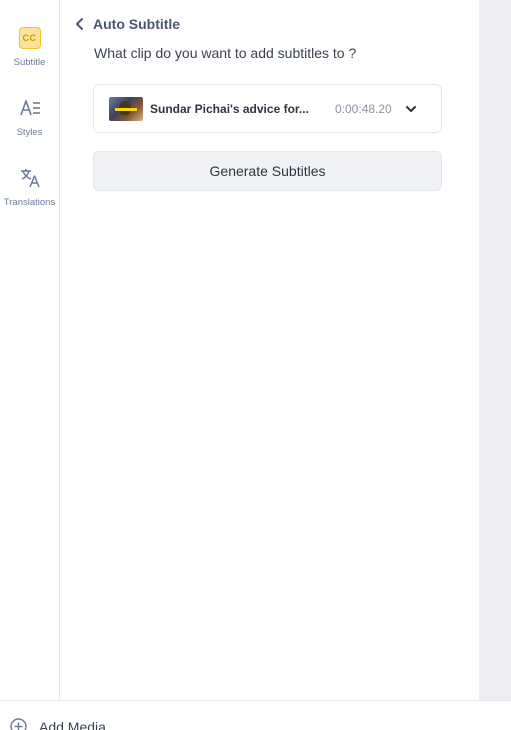 The image size is (511, 730). I want to click on styles-icon, so click(30, 108).